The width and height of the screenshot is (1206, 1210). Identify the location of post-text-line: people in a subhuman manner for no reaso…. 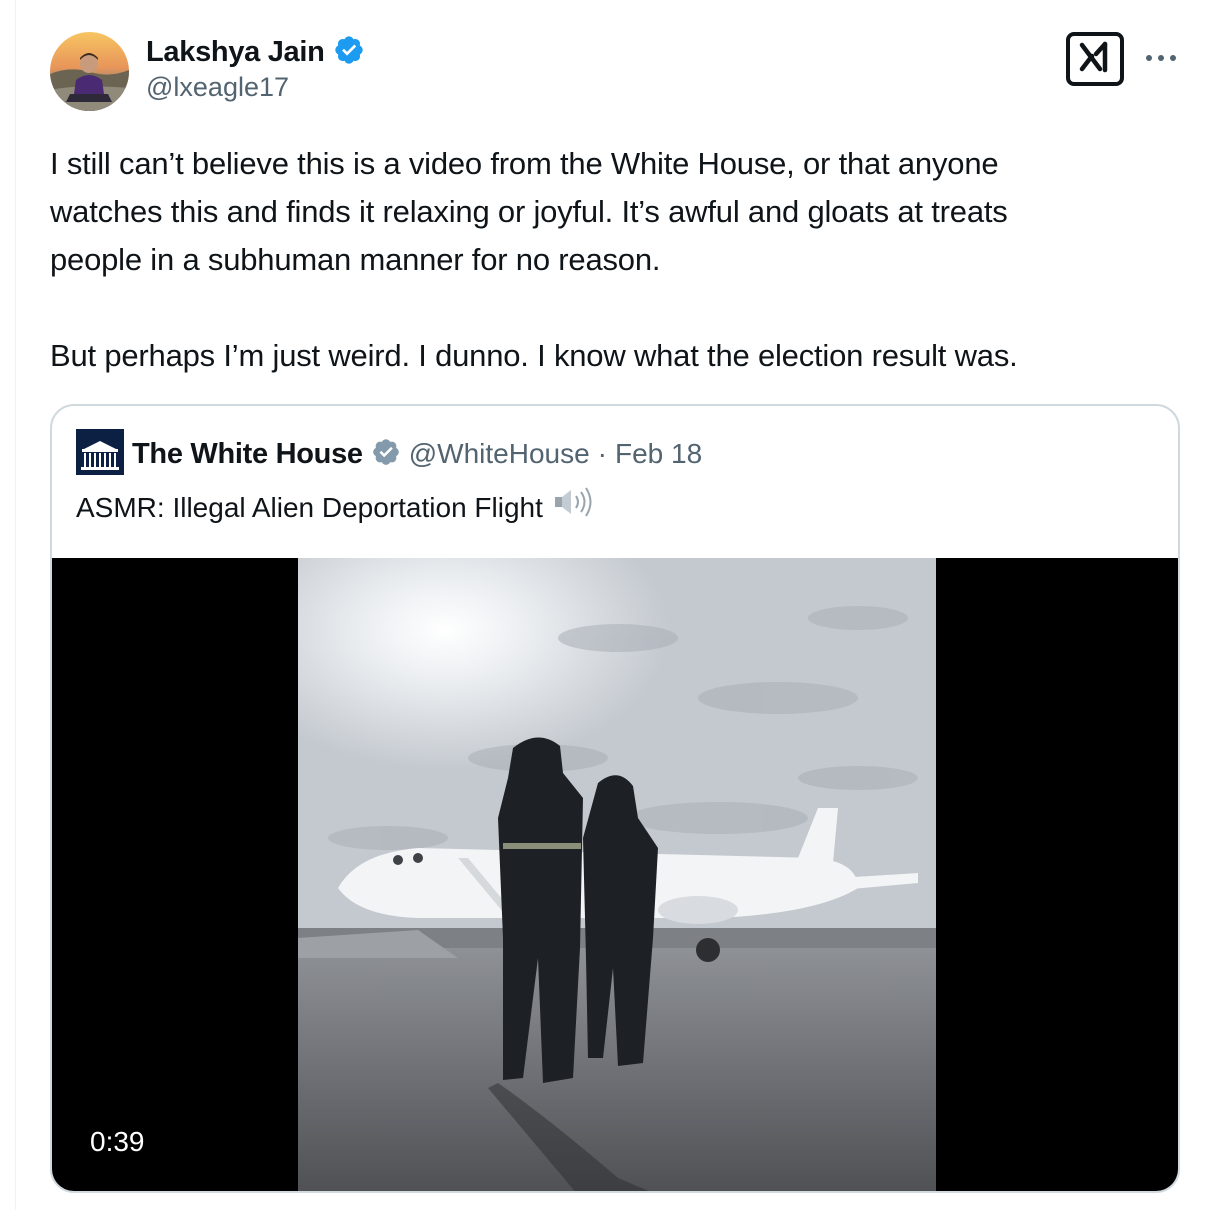
(355, 259).